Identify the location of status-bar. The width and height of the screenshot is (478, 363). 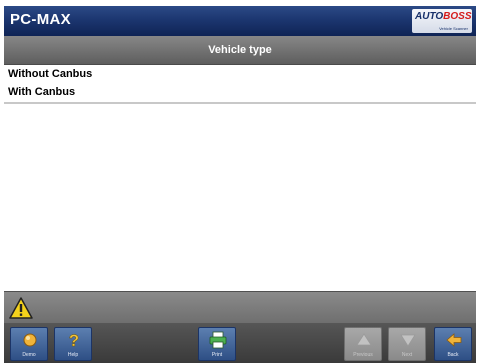
(240, 307).